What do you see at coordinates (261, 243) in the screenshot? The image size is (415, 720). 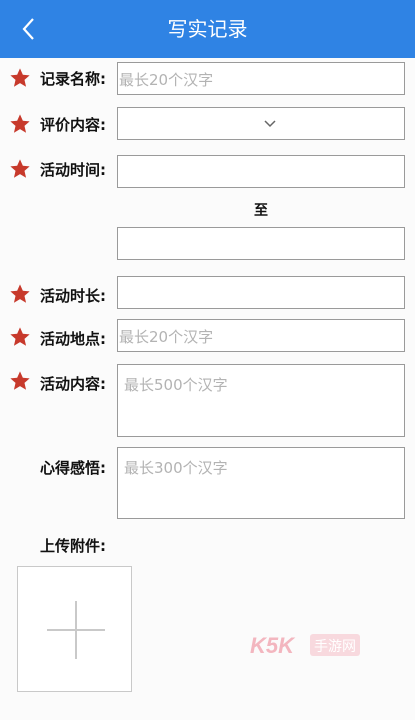 I see `activity-end-time-input` at bounding box center [261, 243].